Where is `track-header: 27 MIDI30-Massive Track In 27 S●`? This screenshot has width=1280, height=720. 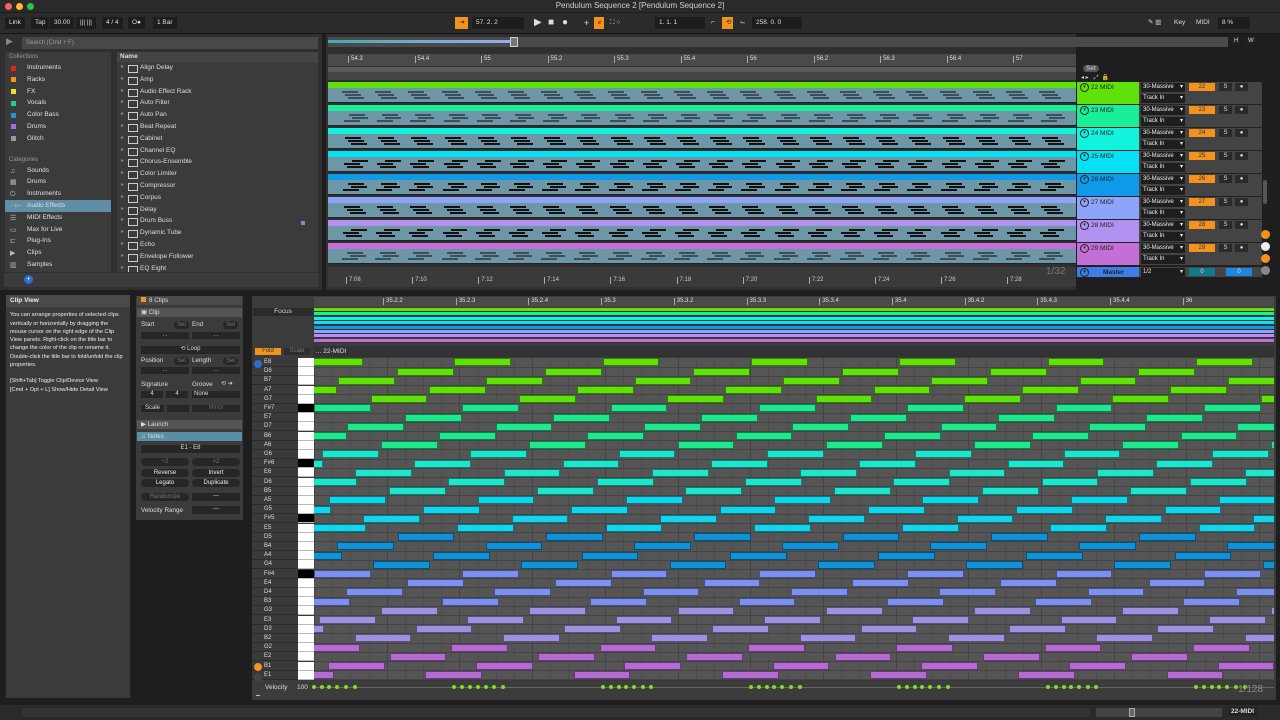 track-header: 27 MIDI30-Massive Track In 27 S● is located at coordinates (1169, 208).